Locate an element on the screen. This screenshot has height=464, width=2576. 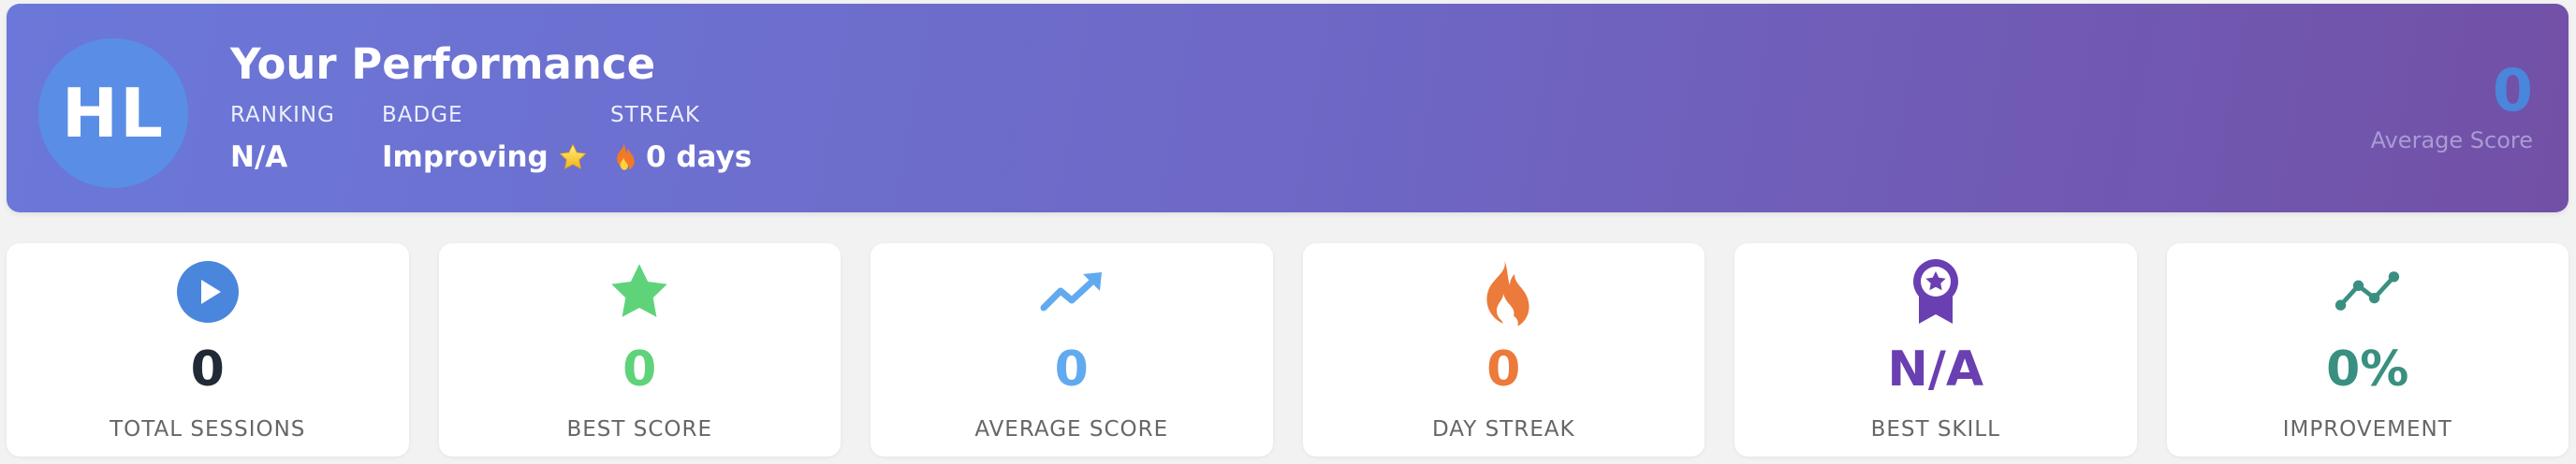
ranking-label: RANKING is located at coordinates (282, 115).